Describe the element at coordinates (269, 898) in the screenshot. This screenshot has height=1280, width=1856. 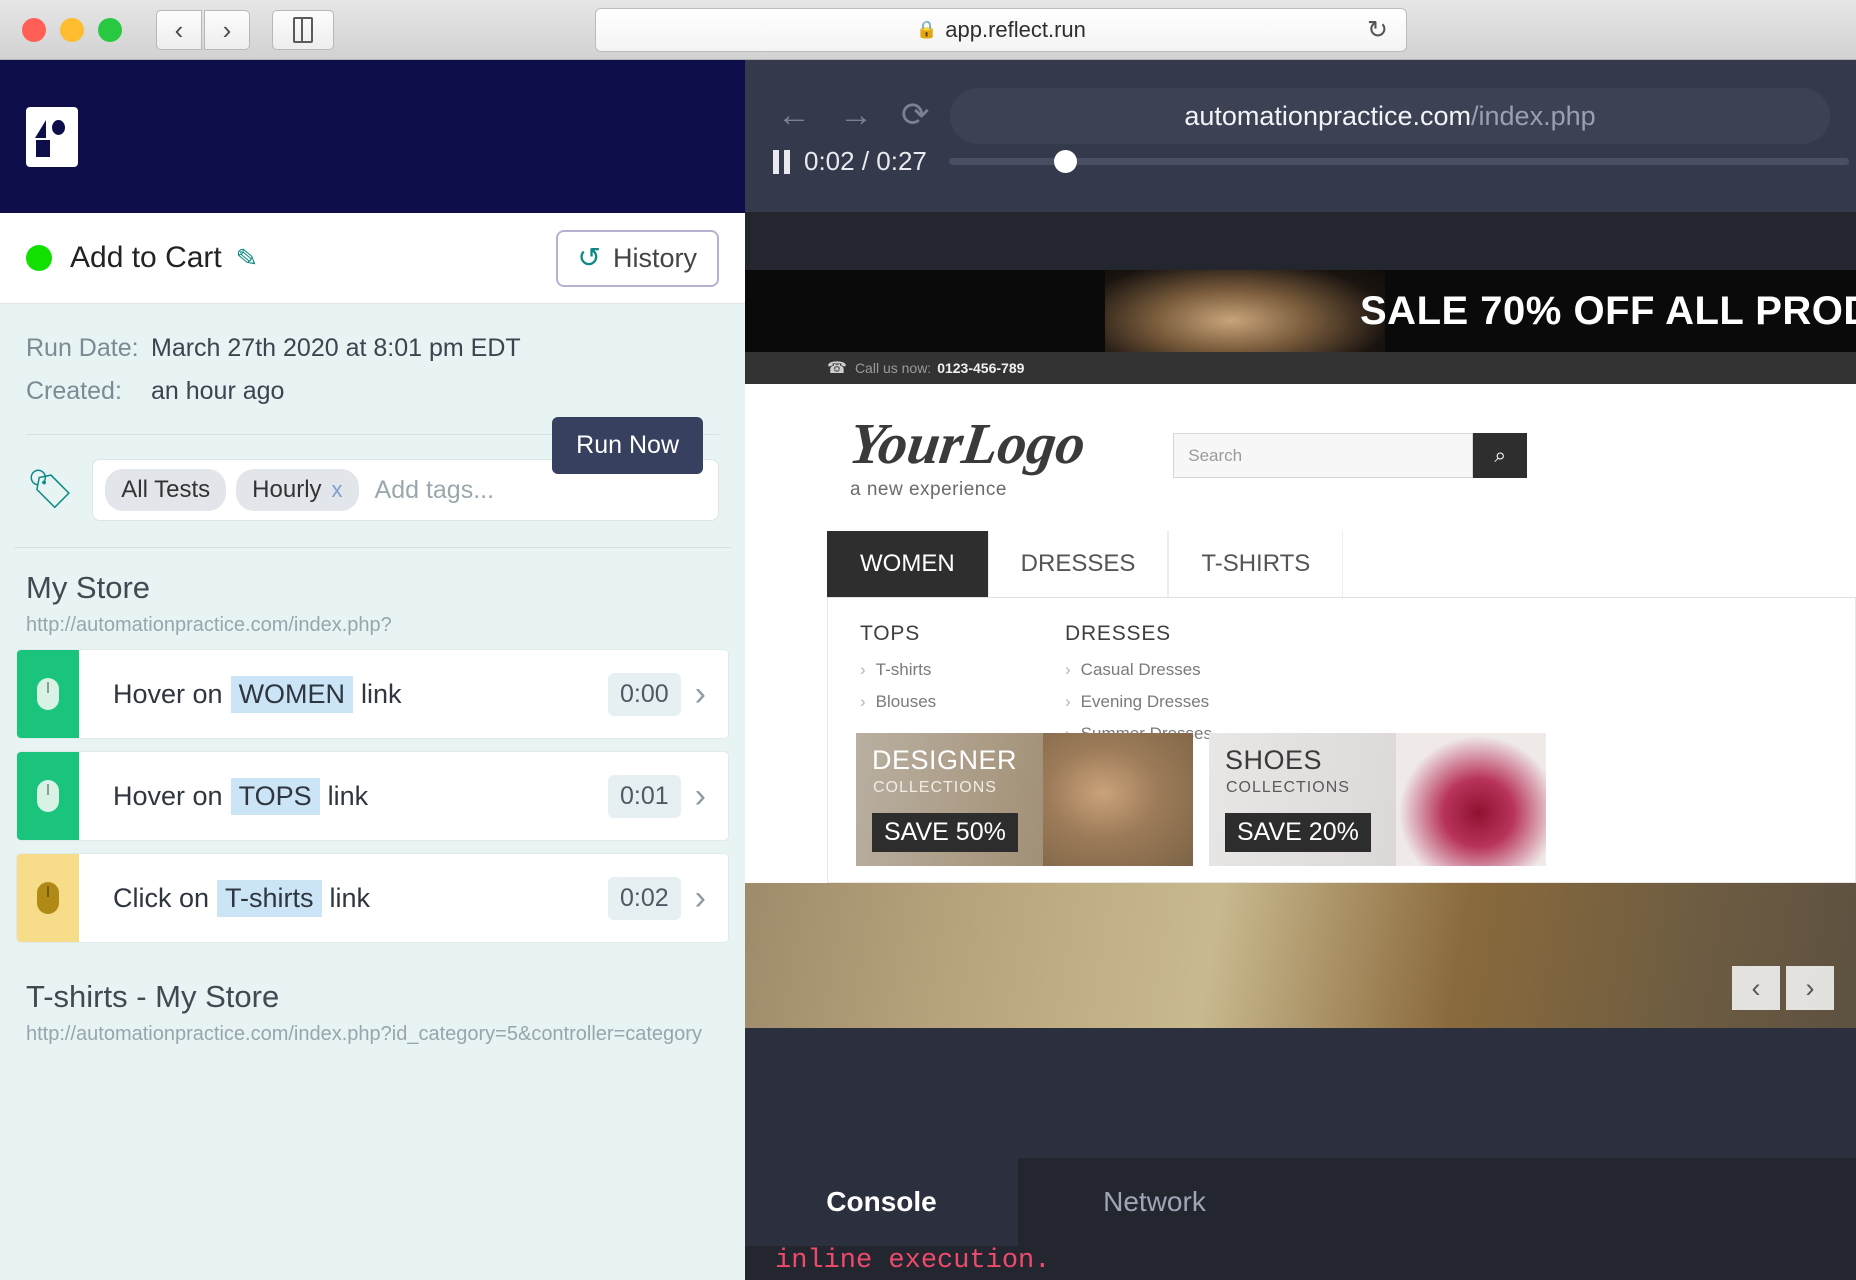
I see `step-target: T-shirts` at that location.